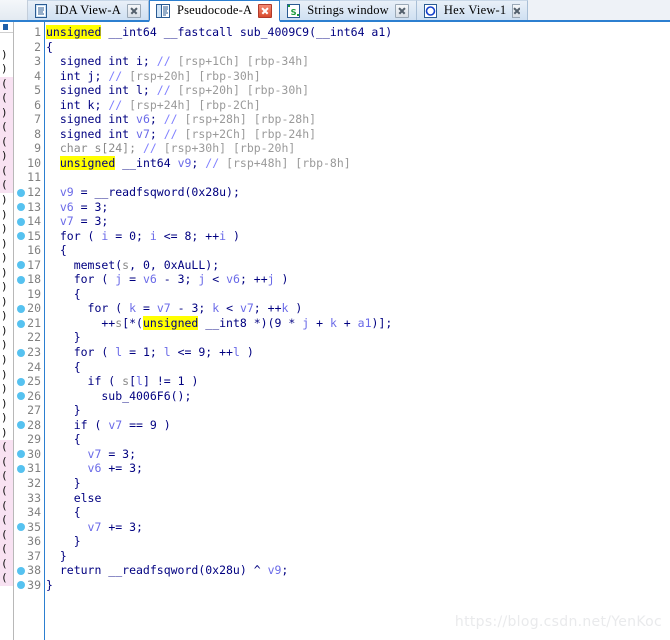 The height and width of the screenshot is (640, 670). Describe the element at coordinates (342, 250) in the screenshot. I see `code-line: 16 {` at that location.